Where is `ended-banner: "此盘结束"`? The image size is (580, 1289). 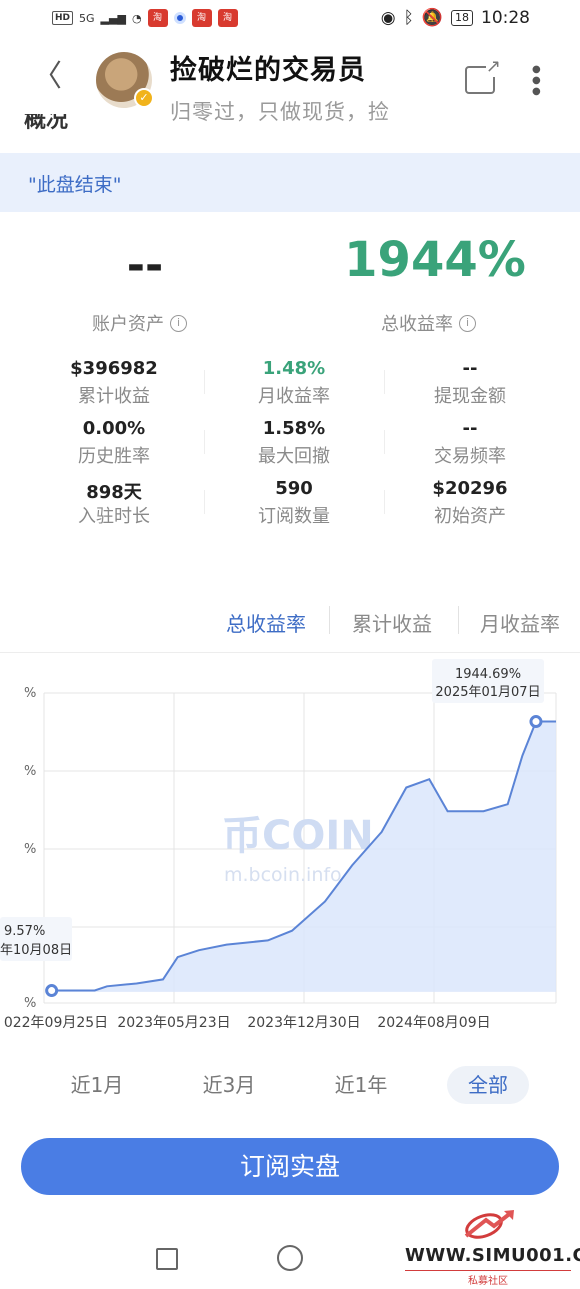 ended-banner: "此盘结束" is located at coordinates (290, 182).